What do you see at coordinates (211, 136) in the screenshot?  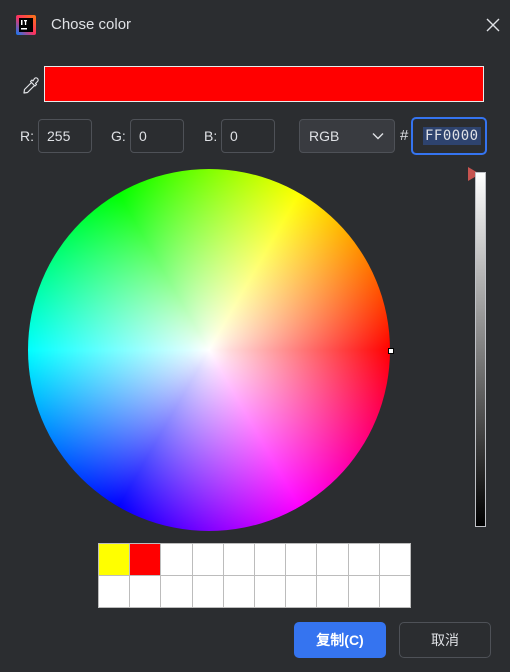 I see `b-label: B:` at bounding box center [211, 136].